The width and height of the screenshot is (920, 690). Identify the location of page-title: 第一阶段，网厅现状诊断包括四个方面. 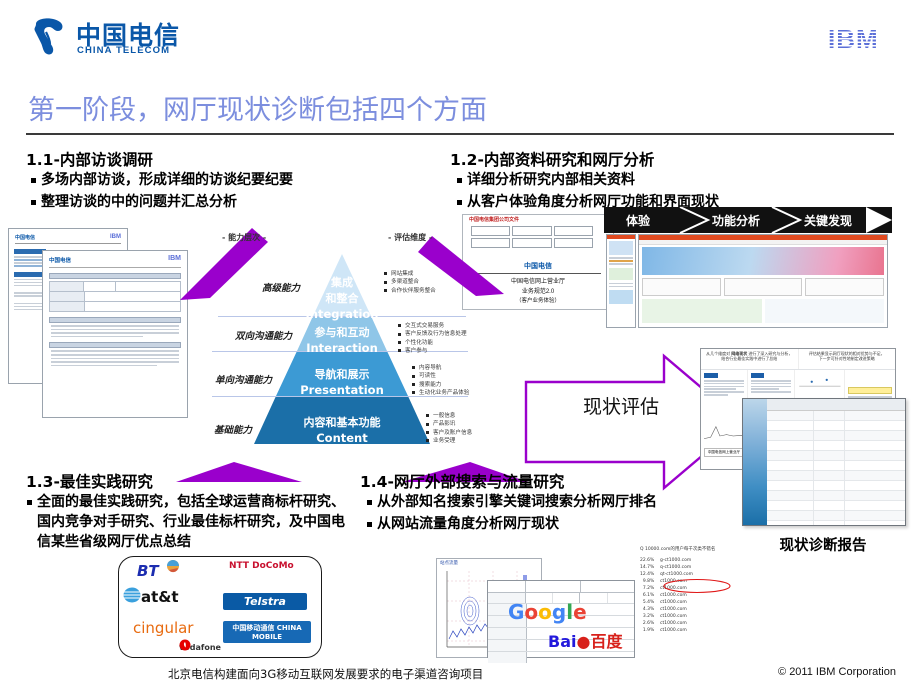
(257, 110).